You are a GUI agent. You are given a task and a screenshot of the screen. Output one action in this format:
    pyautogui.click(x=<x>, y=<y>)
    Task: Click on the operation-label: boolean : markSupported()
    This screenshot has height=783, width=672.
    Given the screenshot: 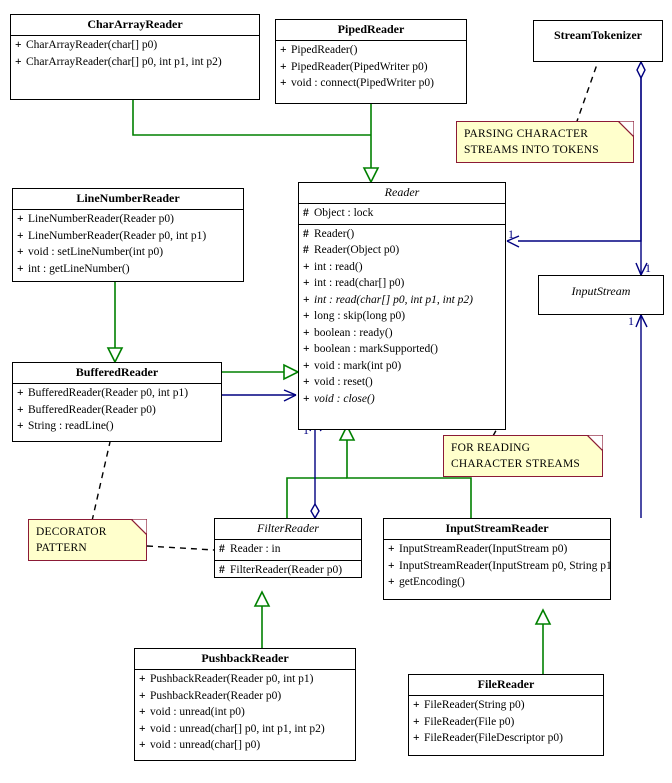 What is the action you would take?
    pyautogui.click(x=376, y=349)
    